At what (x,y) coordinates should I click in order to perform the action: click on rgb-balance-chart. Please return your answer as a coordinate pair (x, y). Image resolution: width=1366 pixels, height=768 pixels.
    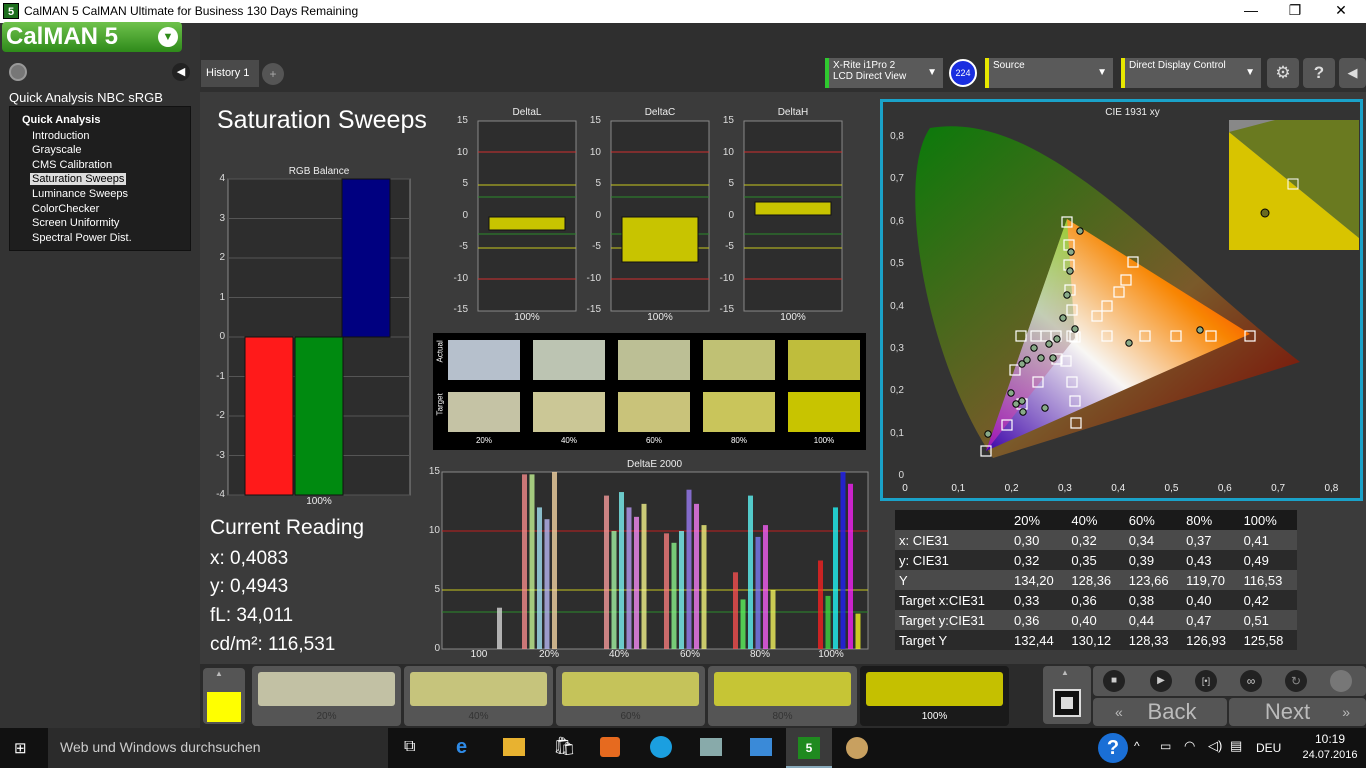
    Looking at the image, I should click on (319, 337).